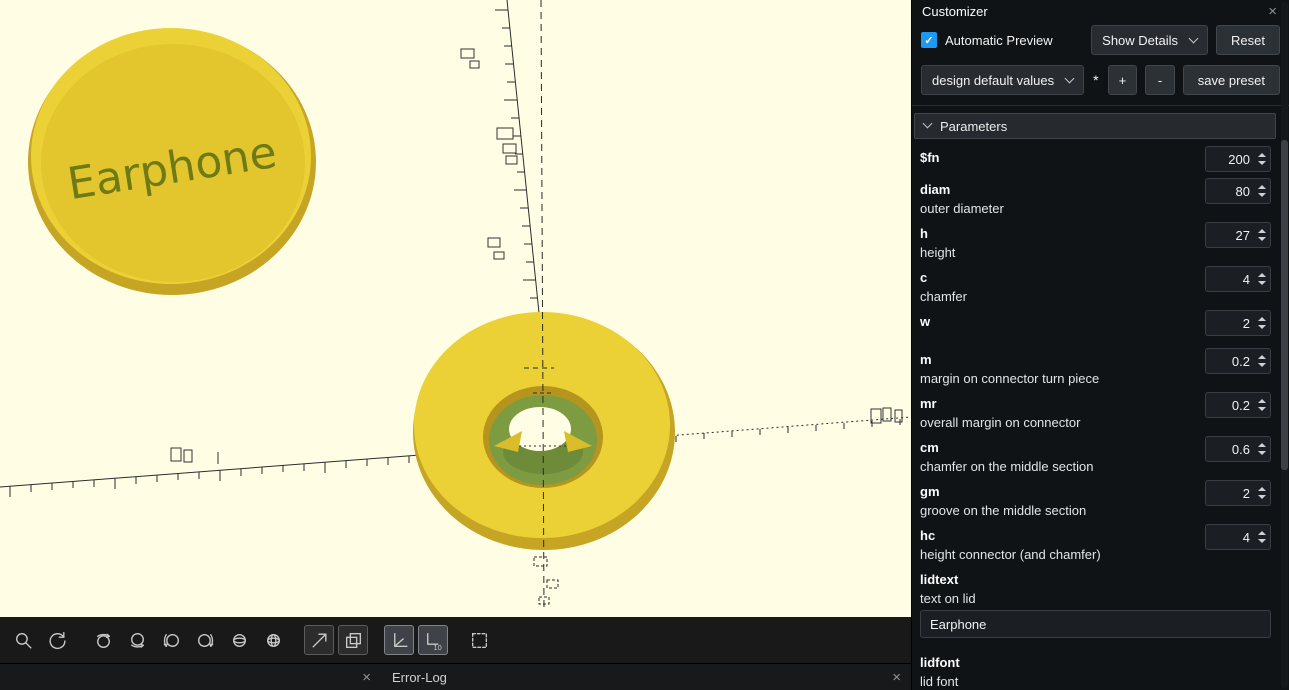 The image size is (1289, 690). Describe the element at coordinates (1095, 624) in the screenshot. I see `lidtext-input` at that location.